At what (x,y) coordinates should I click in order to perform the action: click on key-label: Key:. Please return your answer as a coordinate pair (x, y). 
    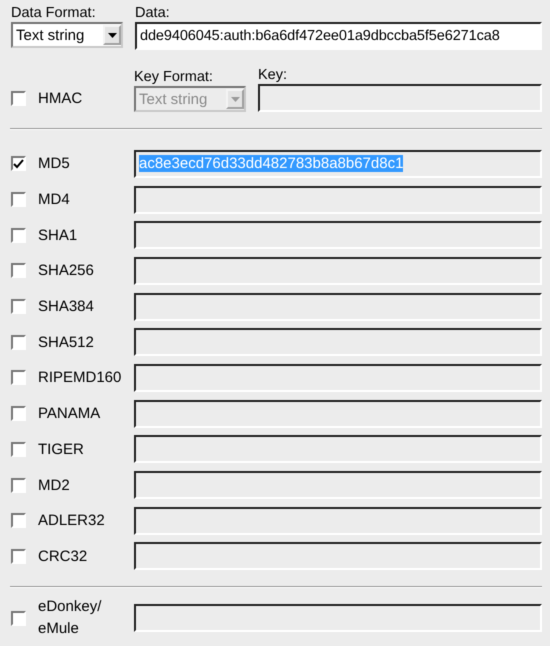
    Looking at the image, I should click on (273, 75).